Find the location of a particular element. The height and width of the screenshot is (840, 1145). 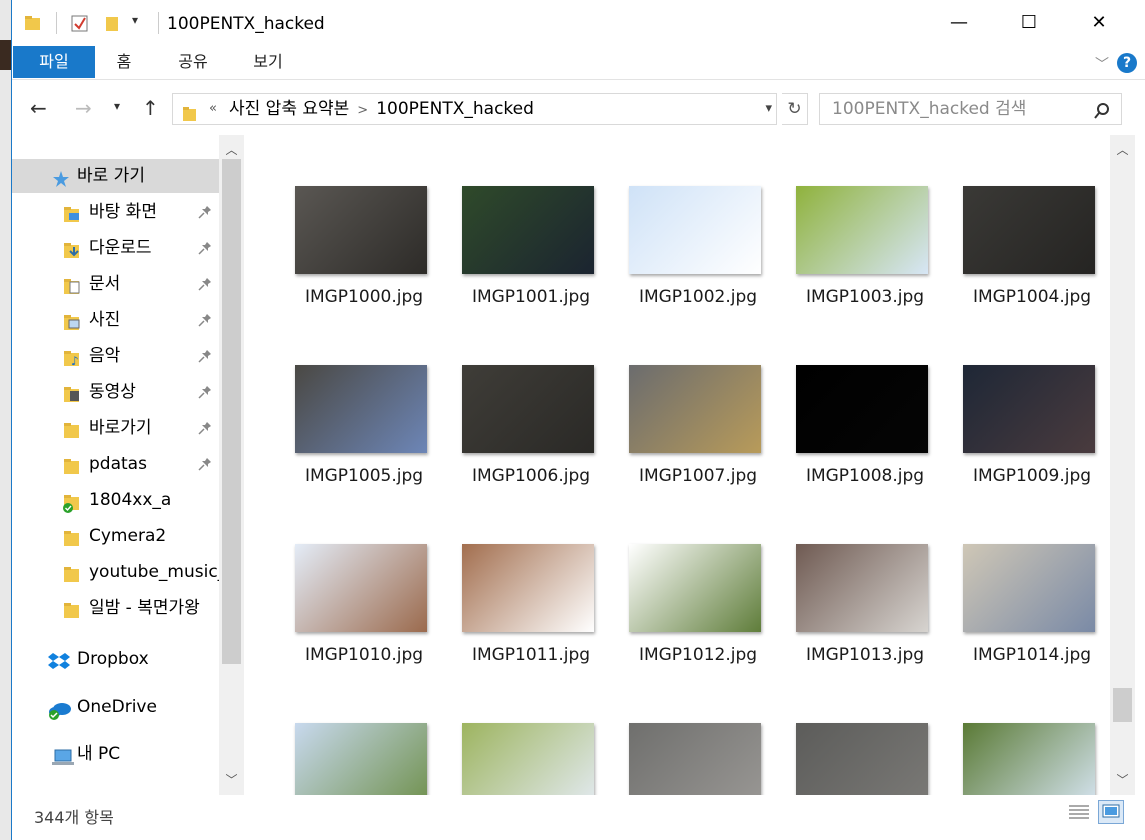

file-item: IMGP1013.jpg is located at coordinates (855, 614).